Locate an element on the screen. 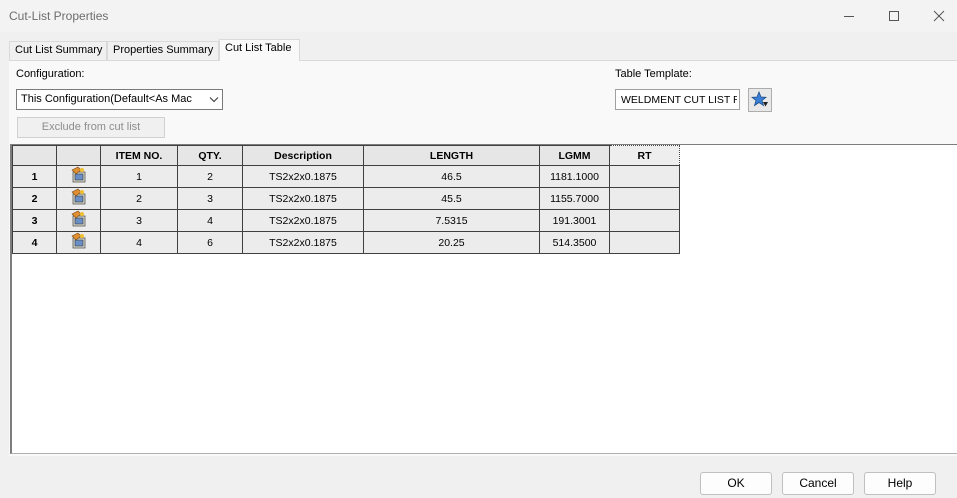 This screenshot has height=498, width=957. tab-label: Properties Summary is located at coordinates (163, 50).